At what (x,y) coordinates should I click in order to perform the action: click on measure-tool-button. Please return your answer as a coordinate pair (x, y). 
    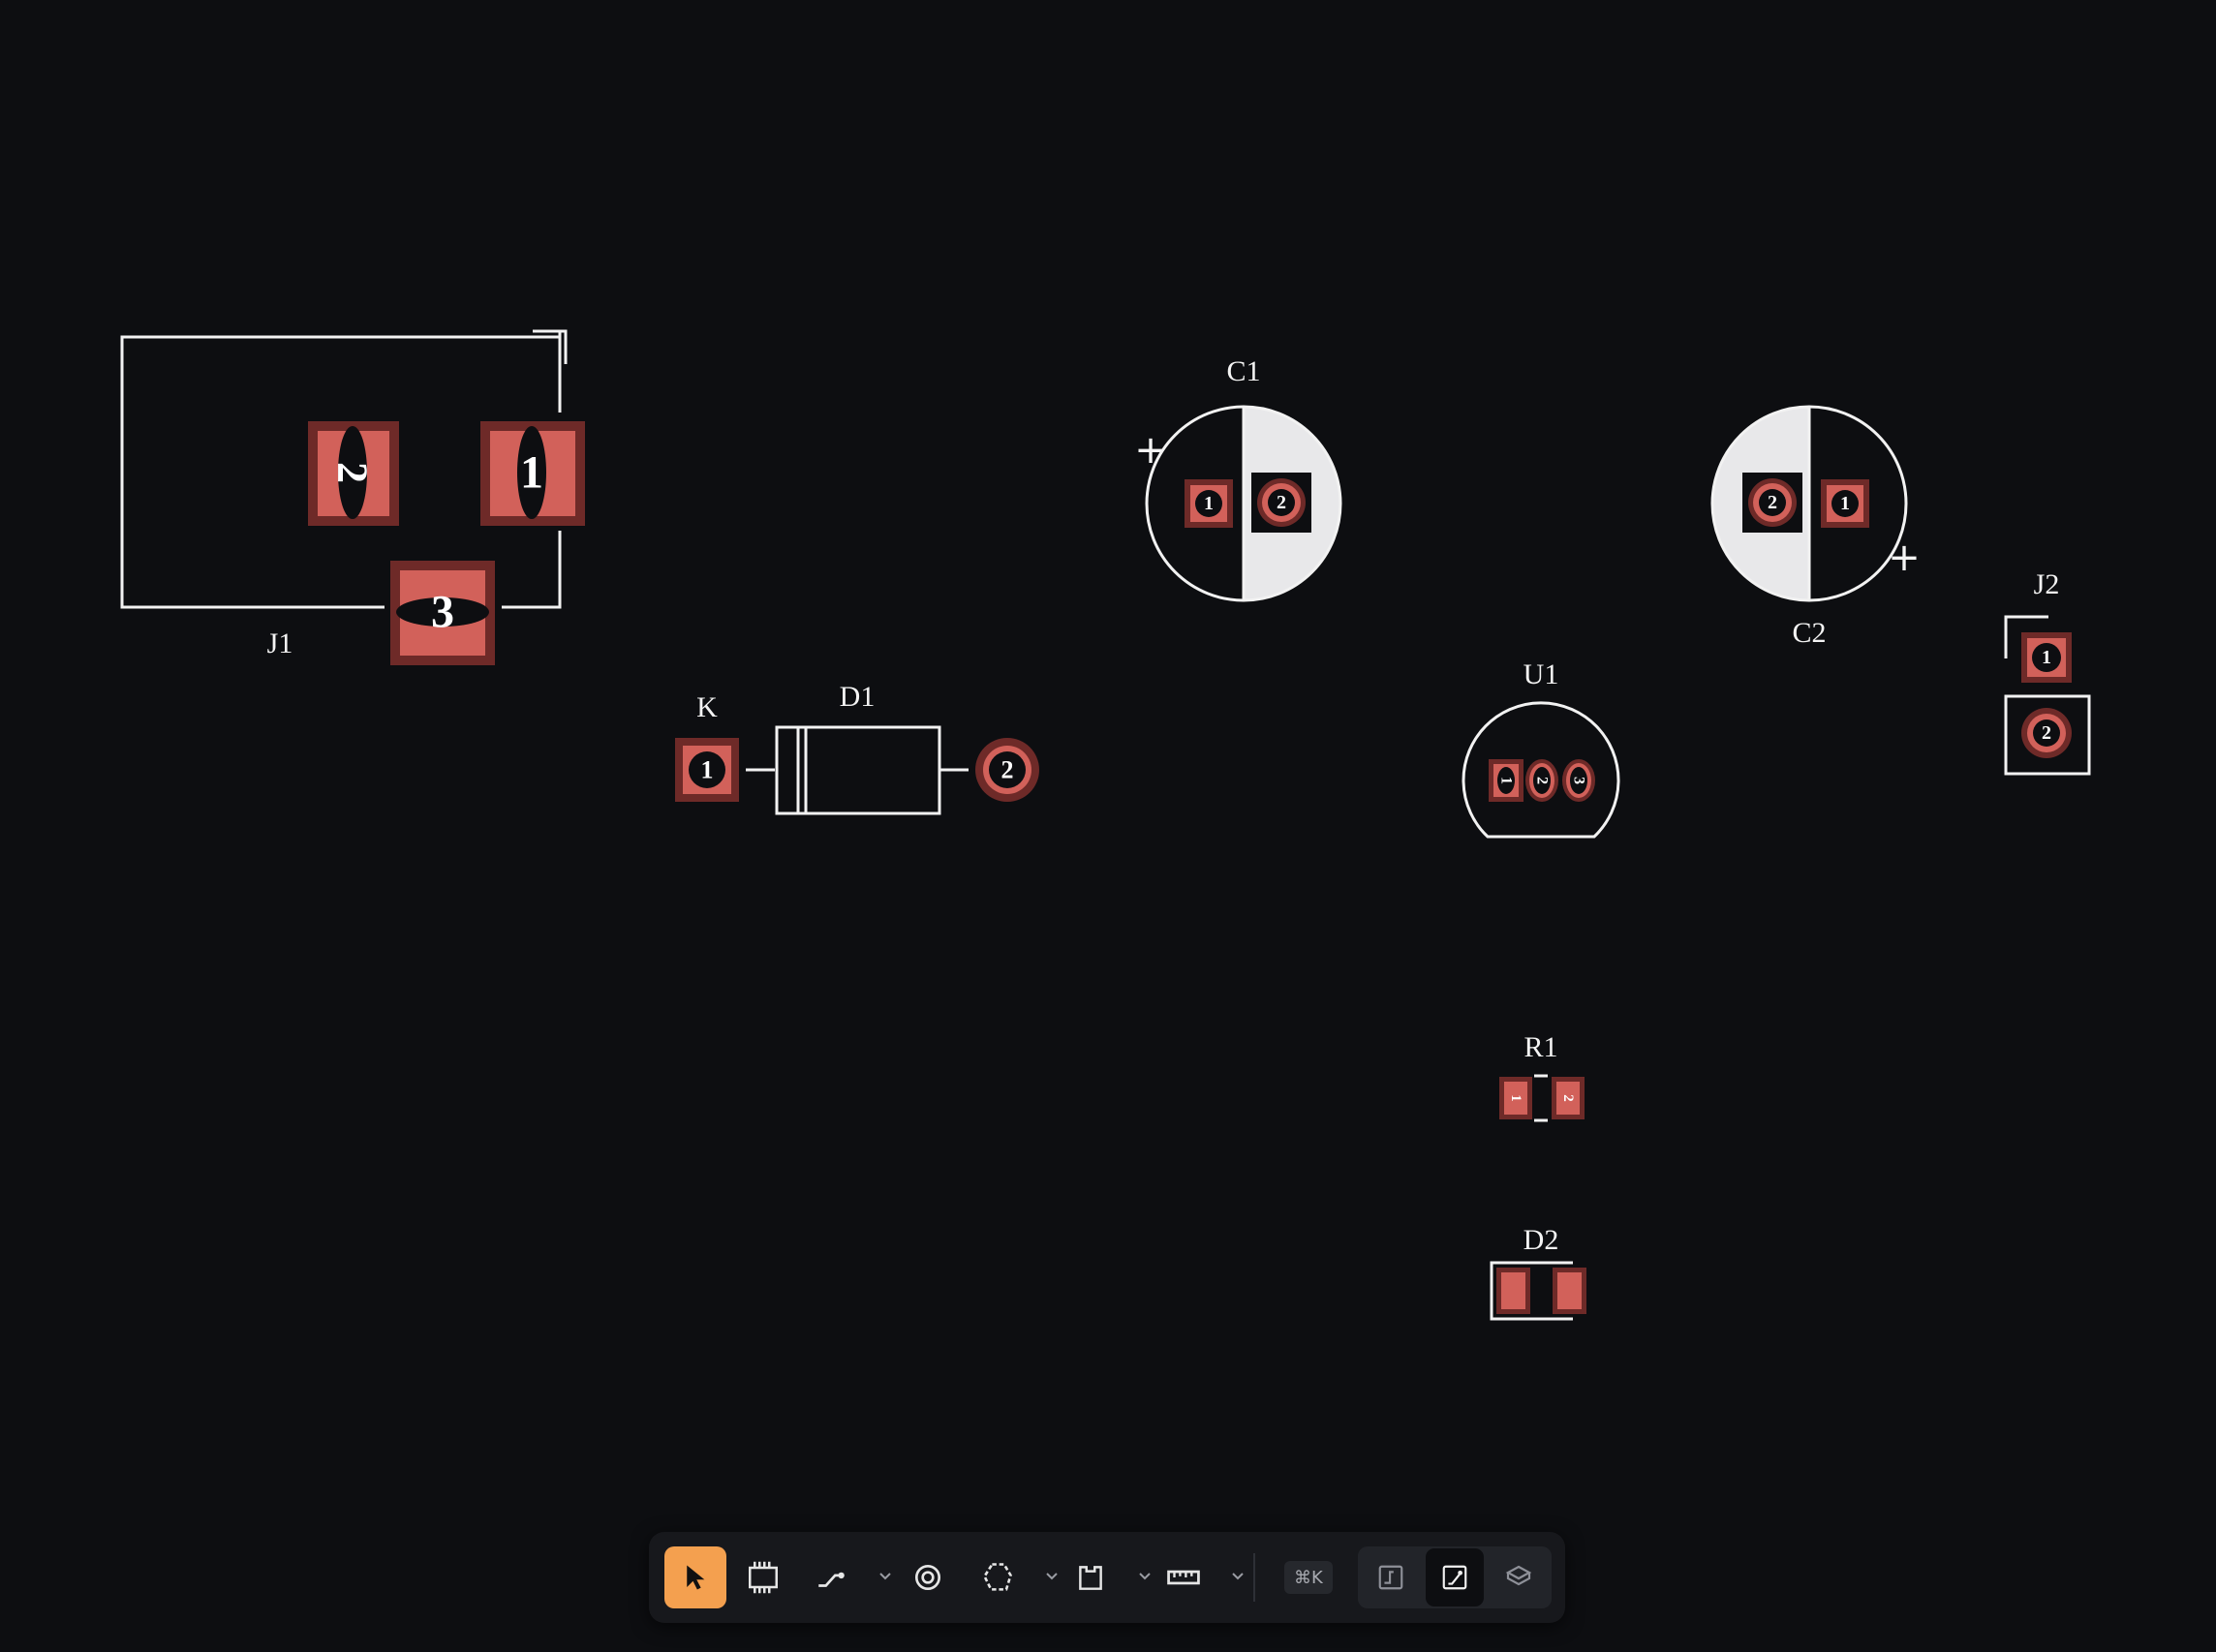
    Looking at the image, I should click on (1184, 1577).